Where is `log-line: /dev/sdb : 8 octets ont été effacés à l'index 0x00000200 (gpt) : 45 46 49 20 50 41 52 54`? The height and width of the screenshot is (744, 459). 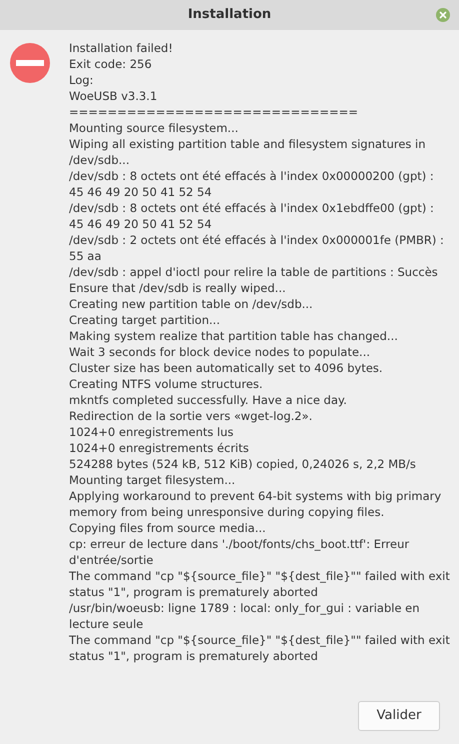
log-line: /dev/sdb : 8 octets ont été effacés à l'index 0x00000200 (gpt) : 45 46 49 20 50 41 52 54 is located at coordinates (252, 184).